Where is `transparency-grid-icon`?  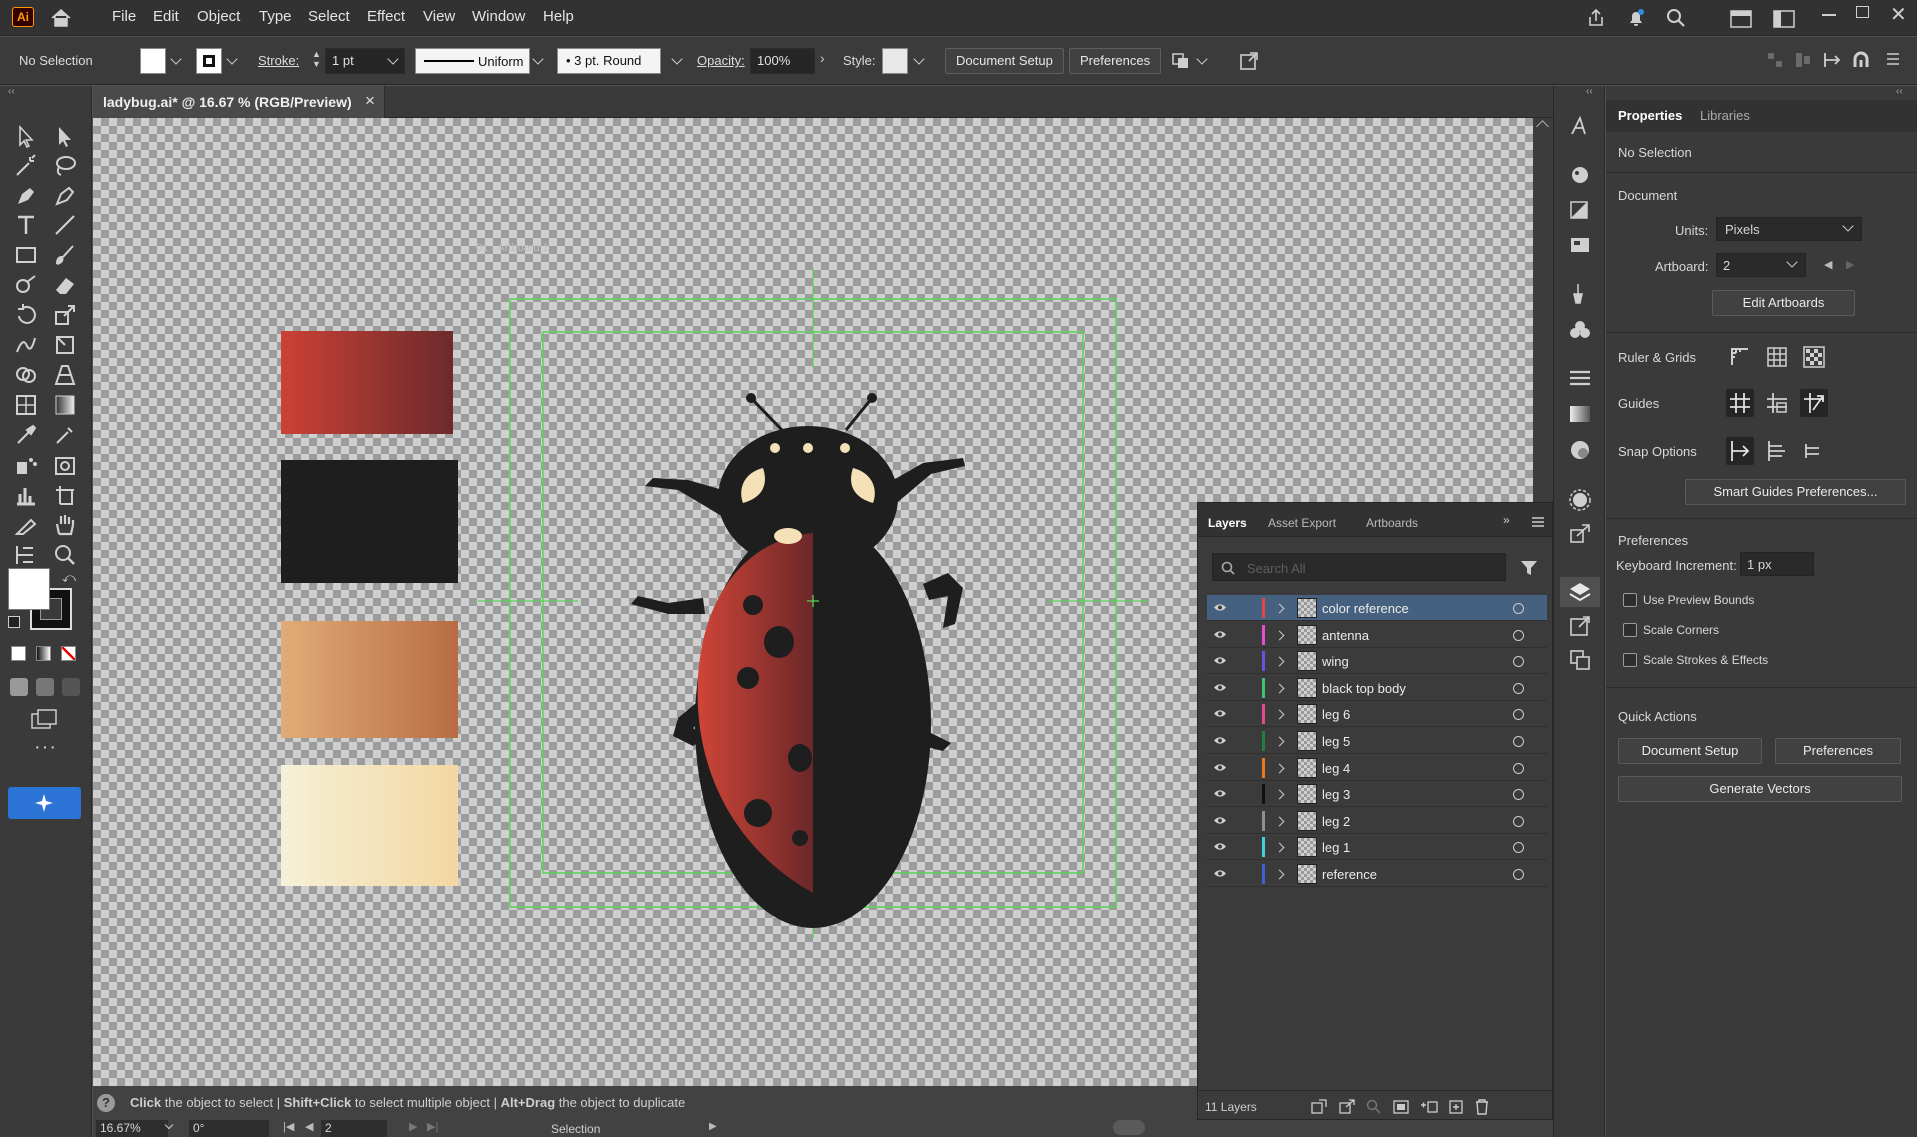
transparency-grid-icon is located at coordinates (1814, 357).